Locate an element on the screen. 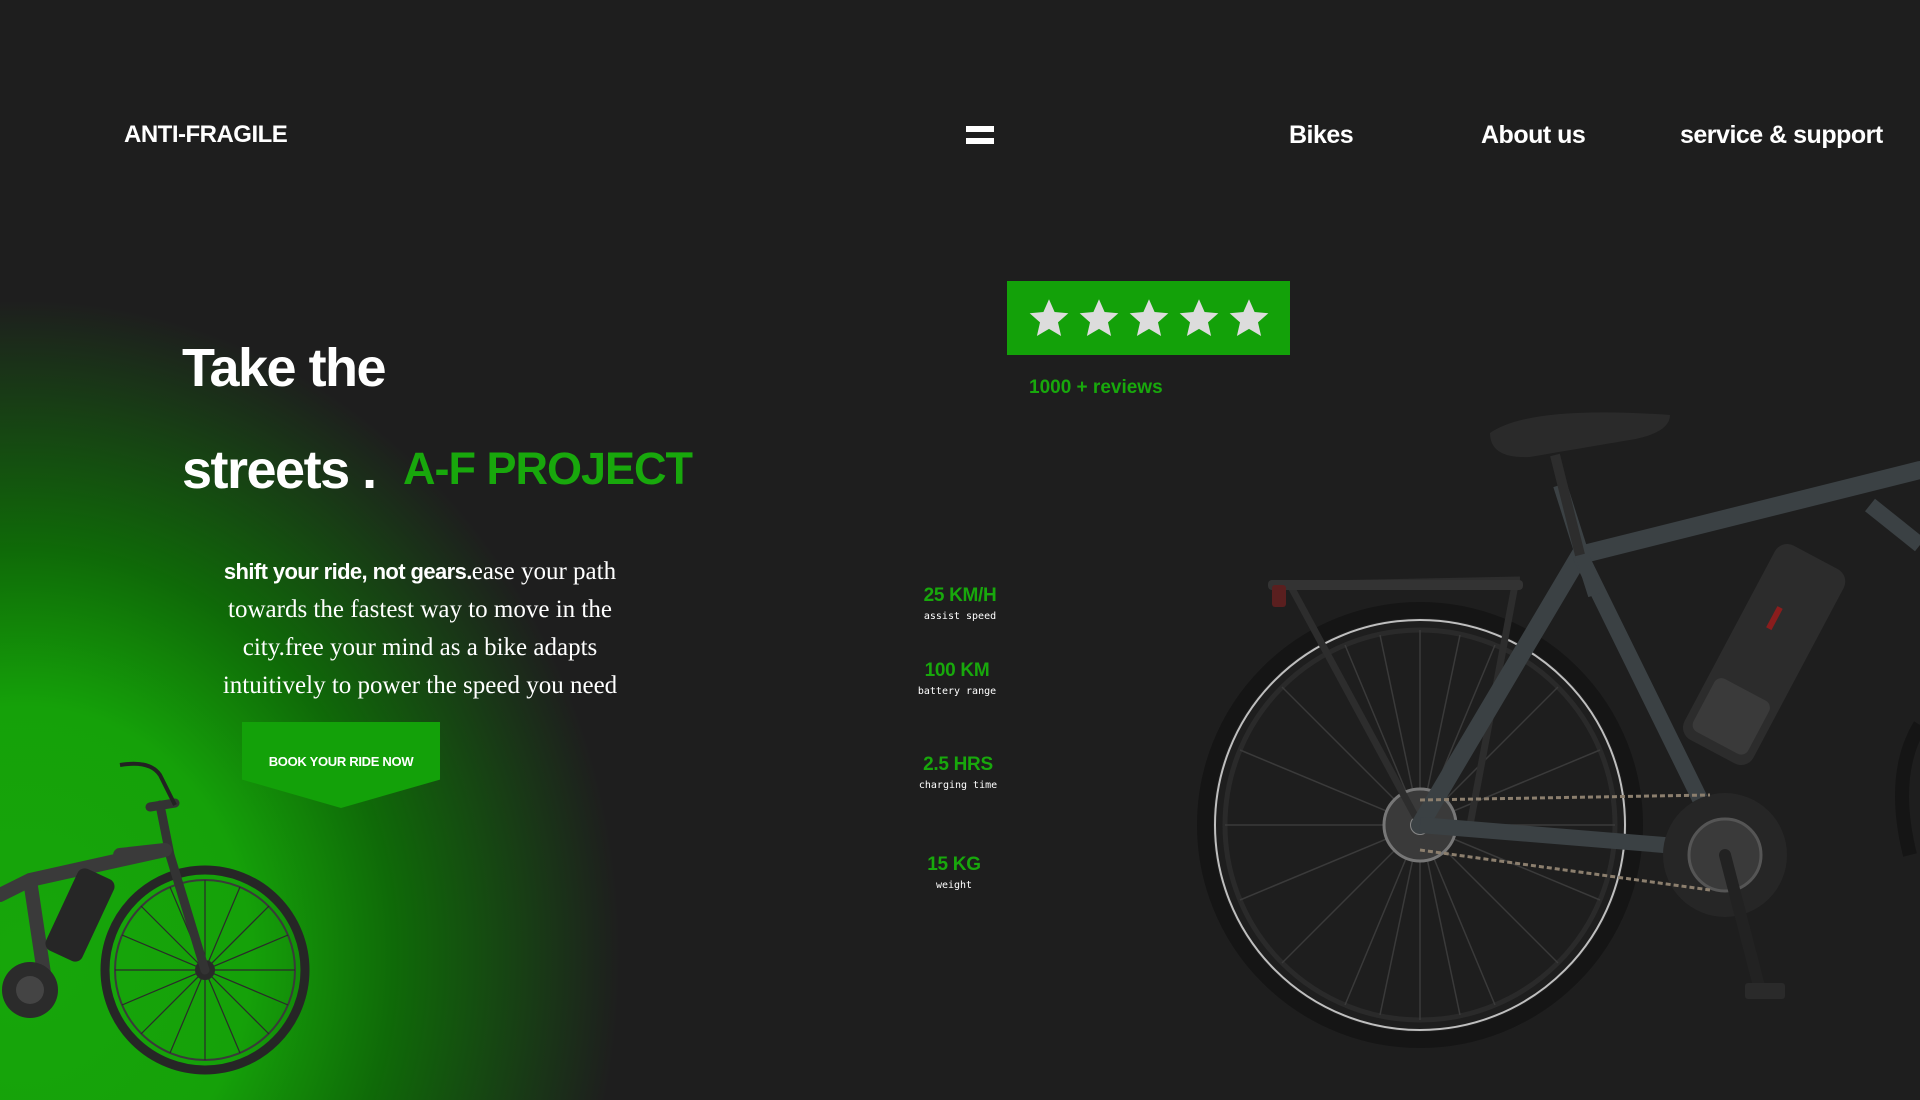 The width and height of the screenshot is (1920, 1100). spec-weight: 15 KG weight is located at coordinates (954, 872).